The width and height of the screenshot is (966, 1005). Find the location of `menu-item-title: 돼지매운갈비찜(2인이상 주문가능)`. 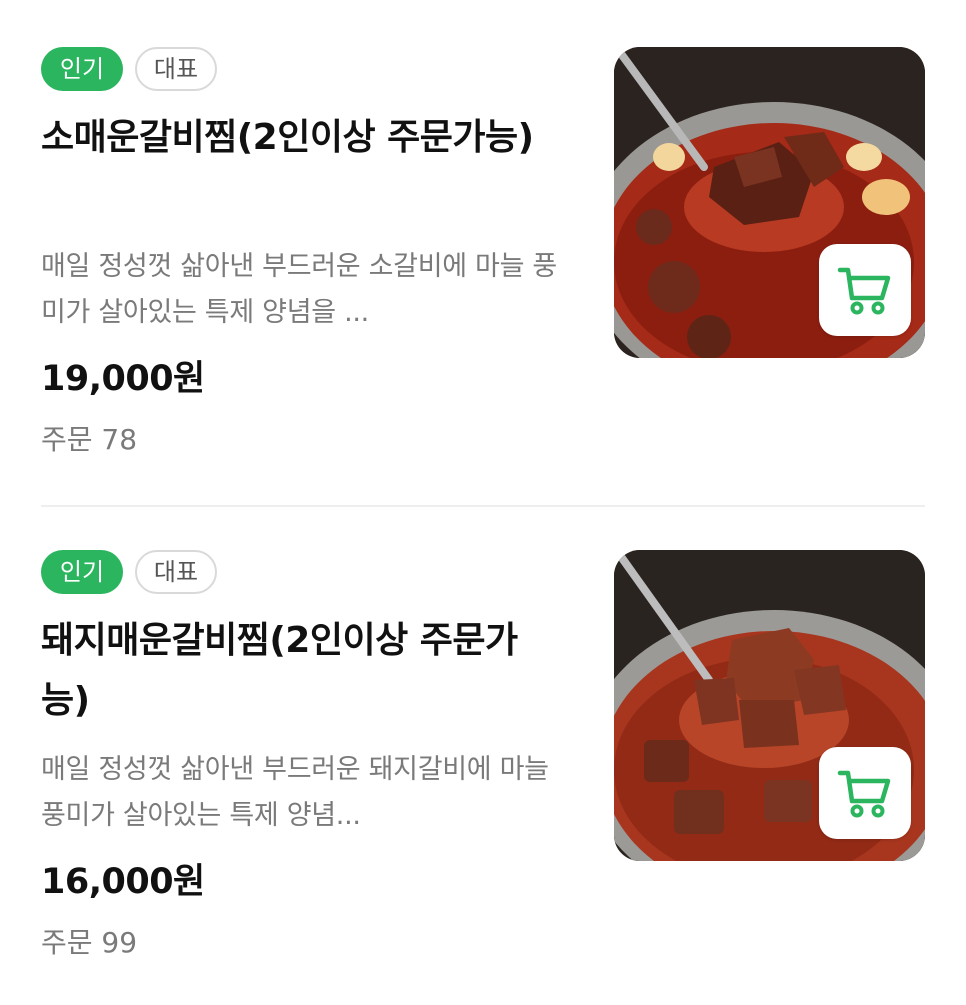

menu-item-title: 돼지매운갈비찜(2인이상 주문가능) is located at coordinates (279, 670).